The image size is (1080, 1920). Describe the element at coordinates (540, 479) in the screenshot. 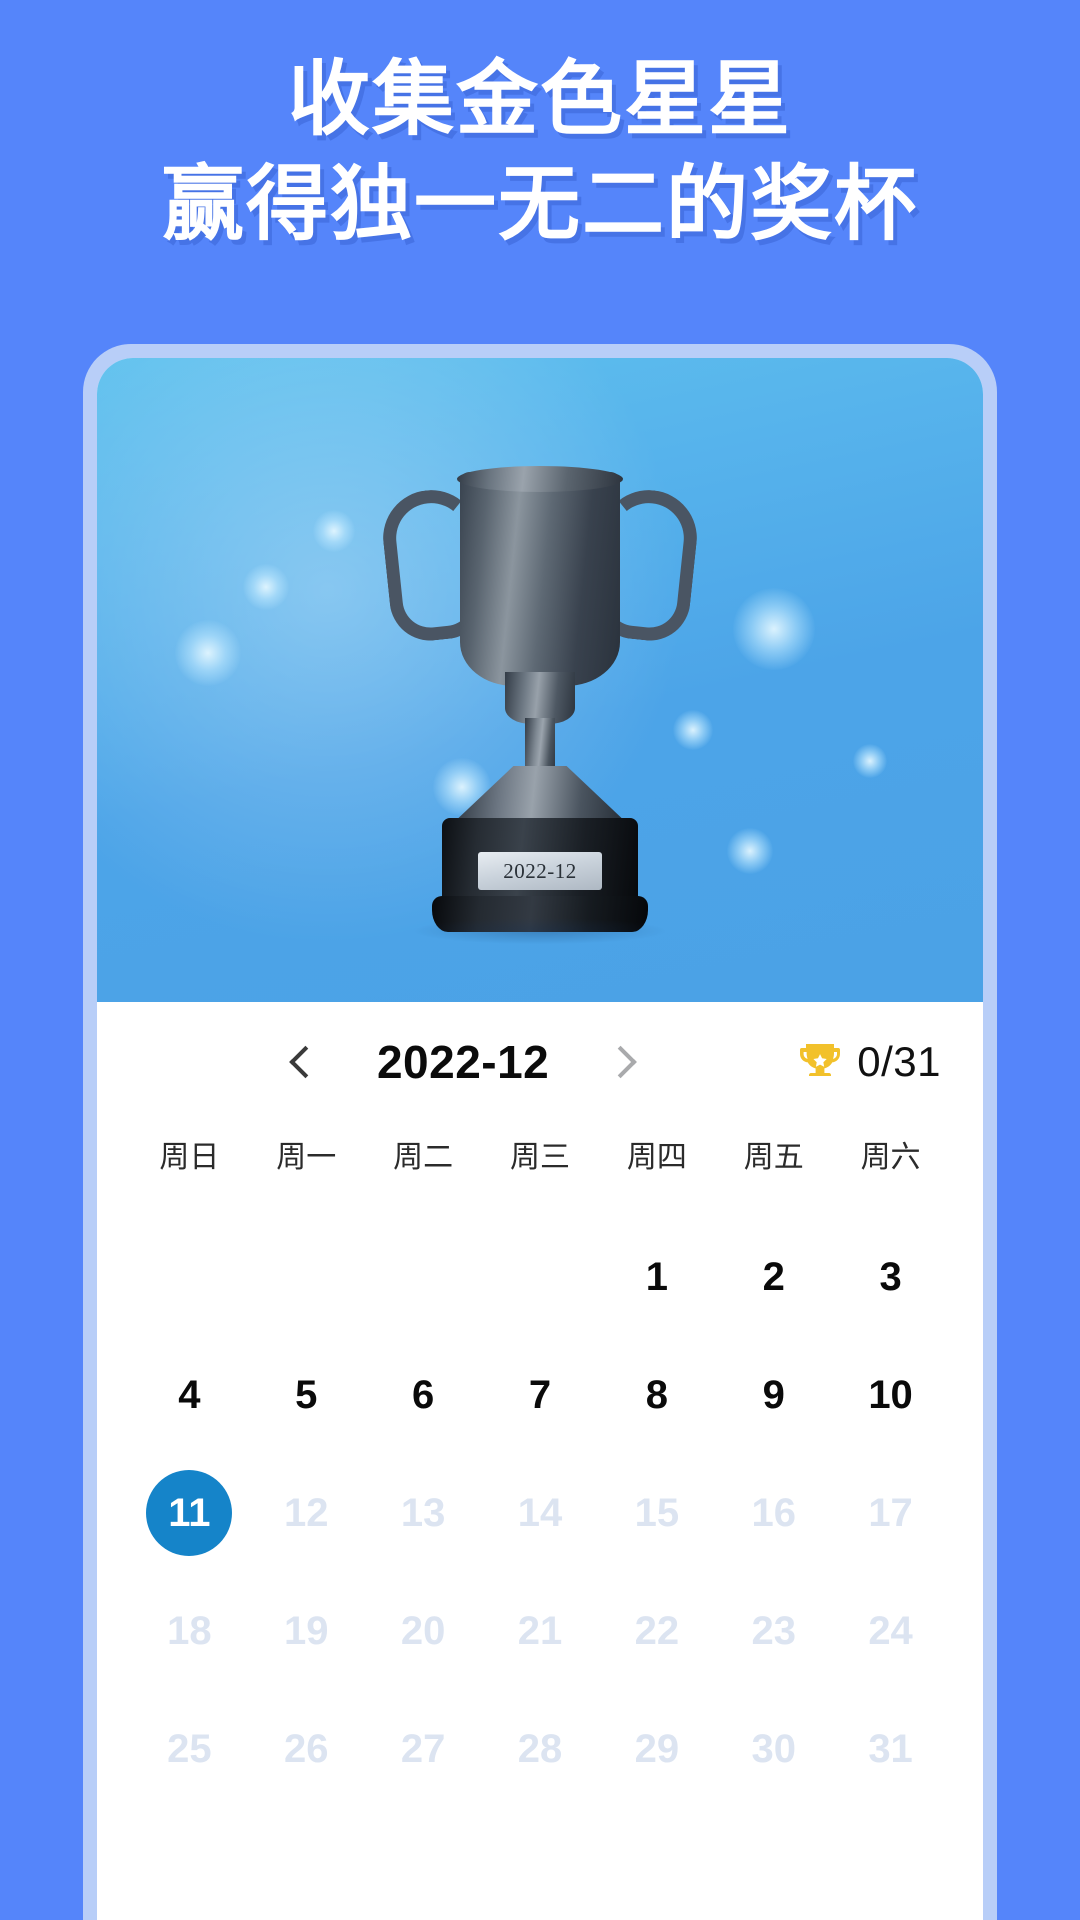

I see `trophy-rim` at that location.